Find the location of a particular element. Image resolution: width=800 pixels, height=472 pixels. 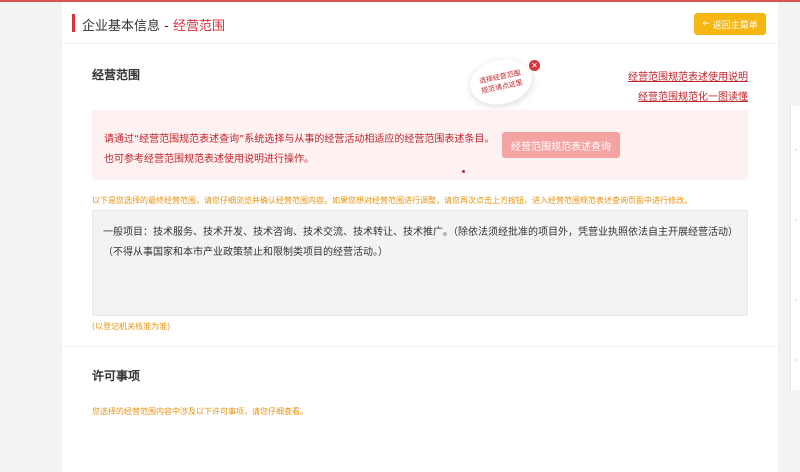

breadcrumb-current: 经营范围 is located at coordinates (198, 26).